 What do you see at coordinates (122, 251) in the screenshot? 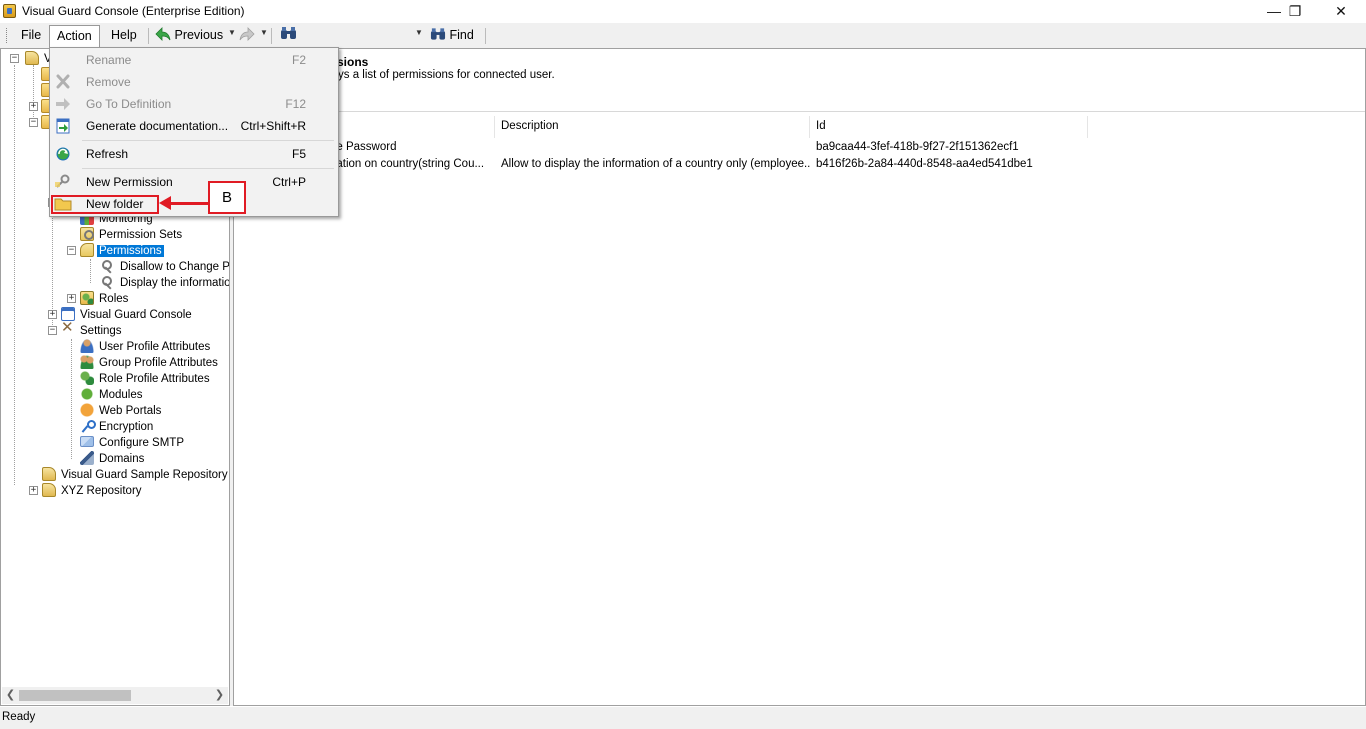
I see `tree-node-permissions: Permissions` at bounding box center [122, 251].